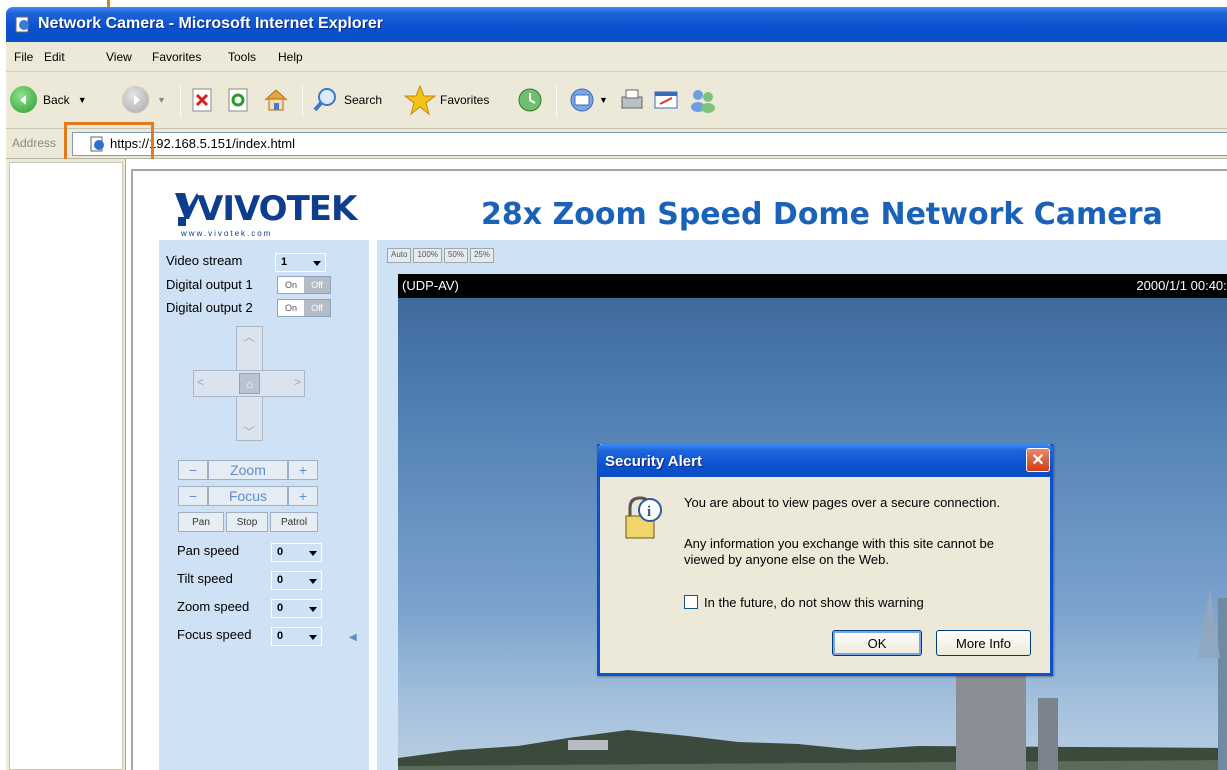  I want to click on tilt-up-icon: ︿, so click(249, 336).